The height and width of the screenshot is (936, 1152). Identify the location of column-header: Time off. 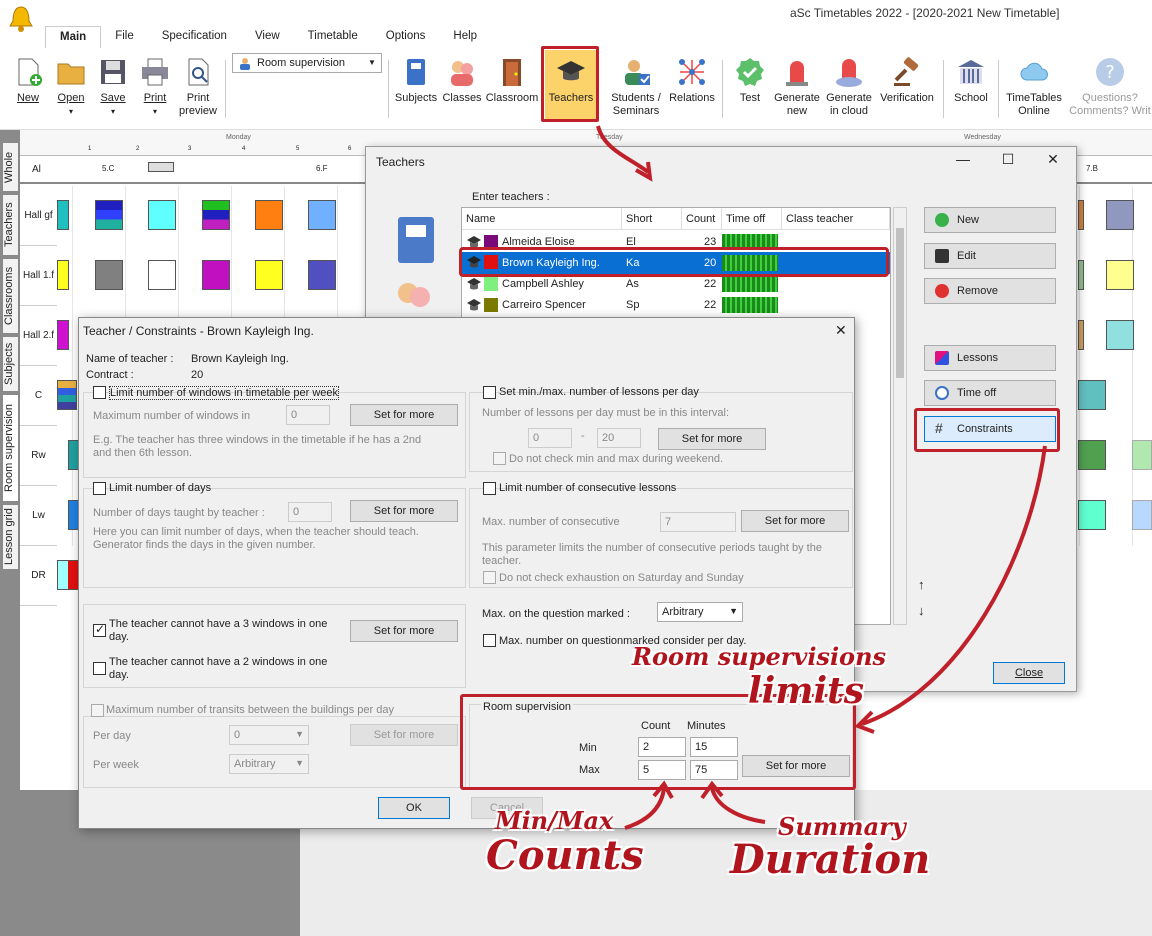
(752, 219).